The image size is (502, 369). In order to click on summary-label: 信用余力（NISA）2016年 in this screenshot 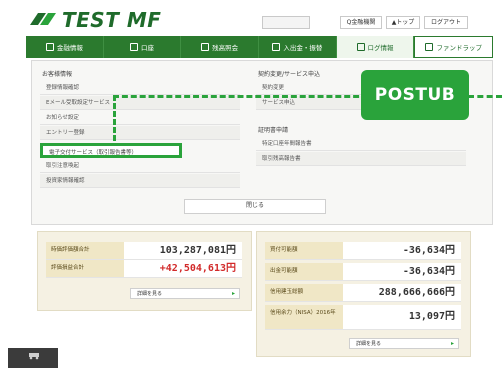, I will do `click(304, 317)`.